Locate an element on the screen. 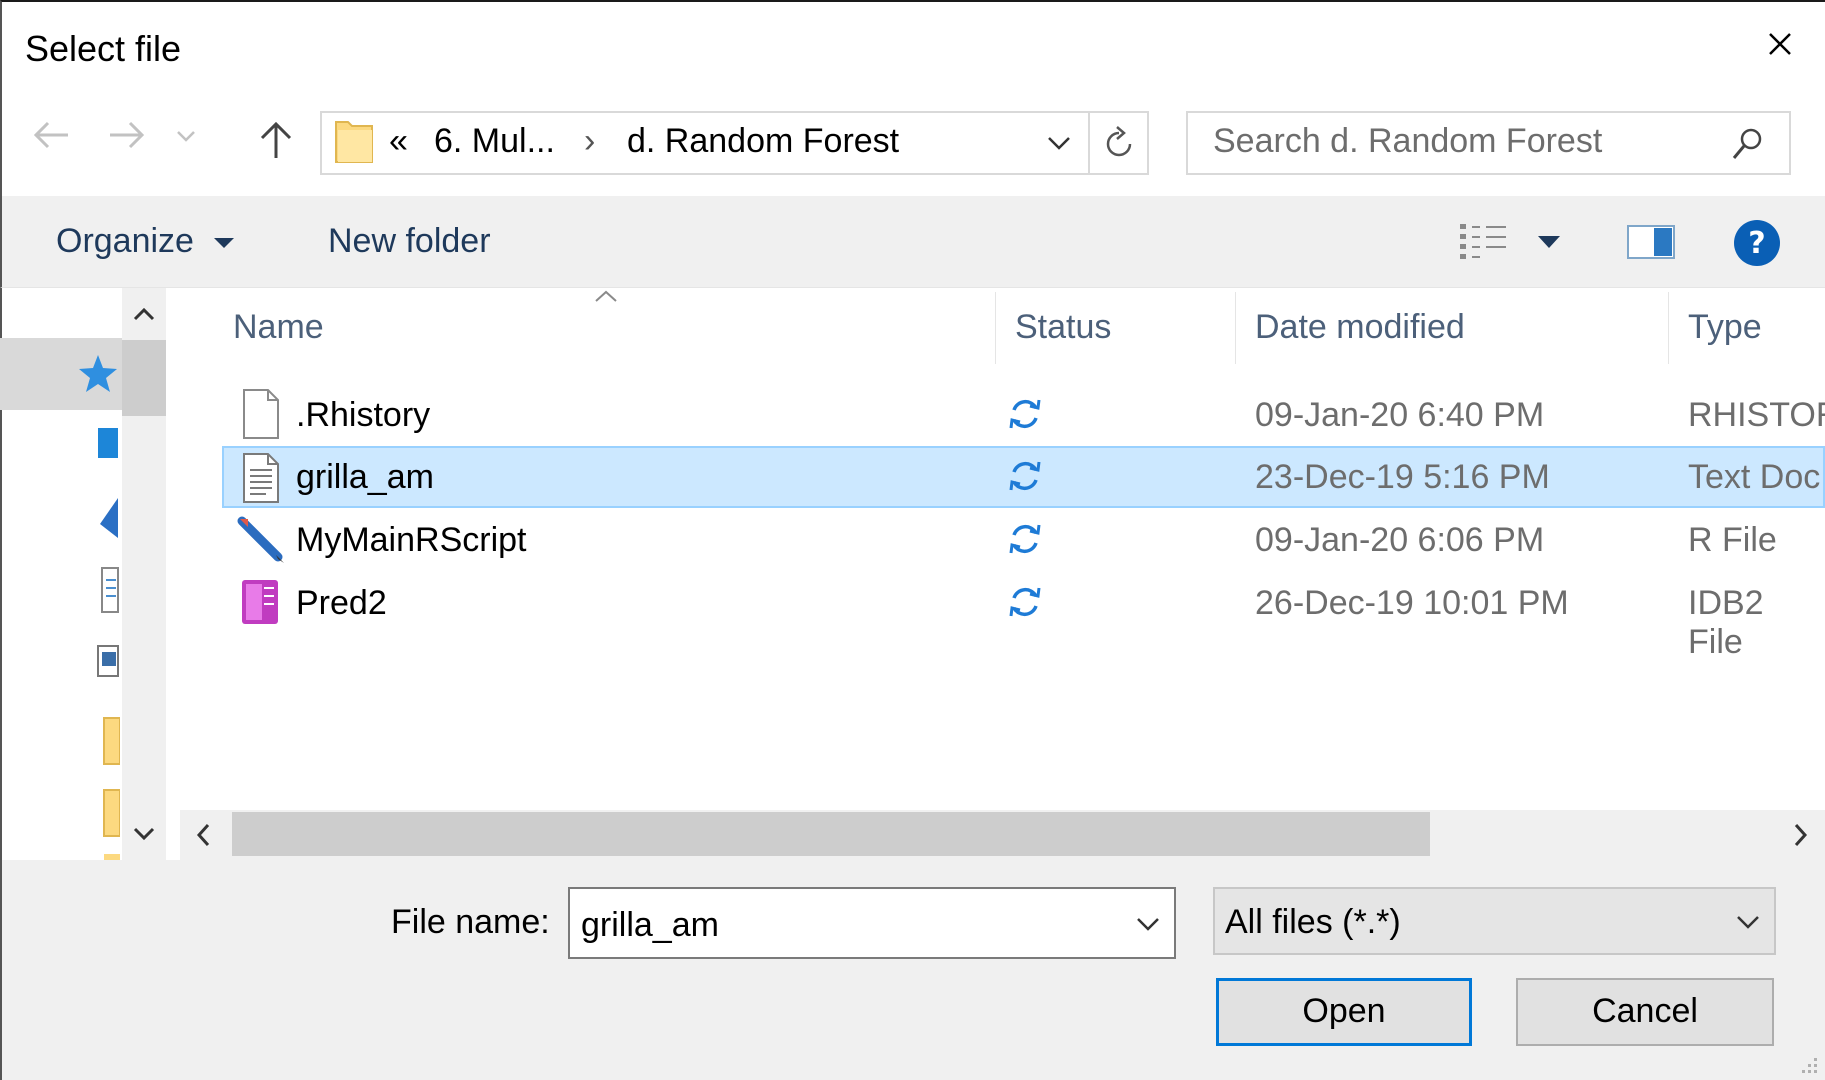  file-row-selected: grilla_am 23-Dec-19 5:16 PM Text Doc is located at coordinates (1023, 477).